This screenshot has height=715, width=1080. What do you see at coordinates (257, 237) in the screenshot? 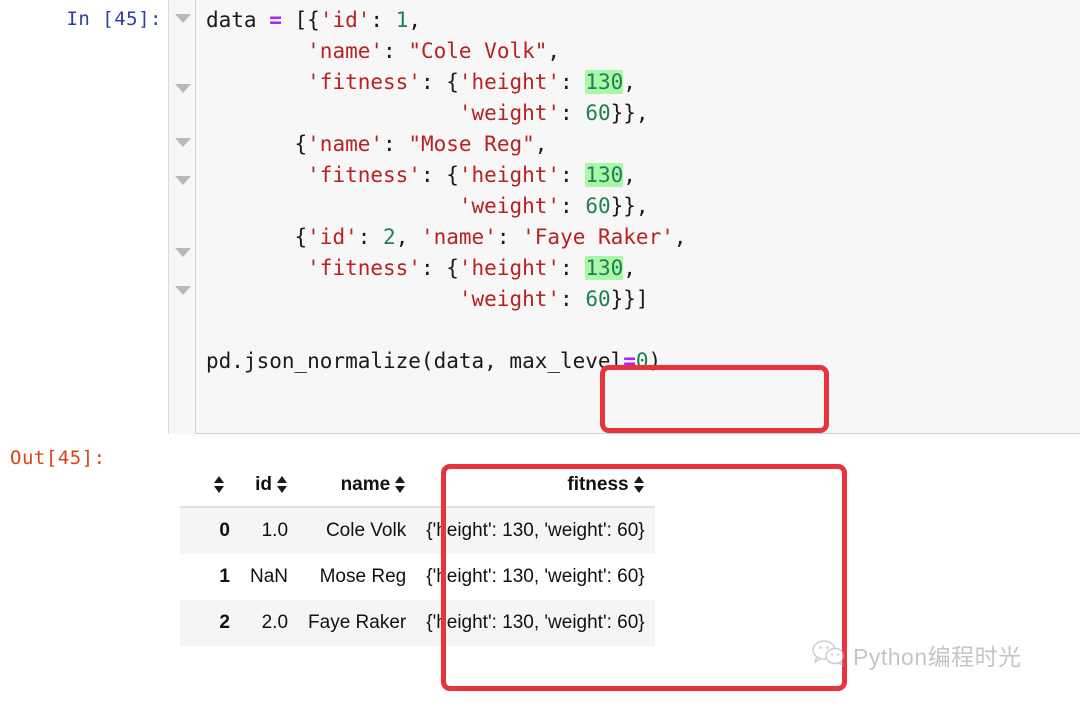
I see `code-token: {` at bounding box center [257, 237].